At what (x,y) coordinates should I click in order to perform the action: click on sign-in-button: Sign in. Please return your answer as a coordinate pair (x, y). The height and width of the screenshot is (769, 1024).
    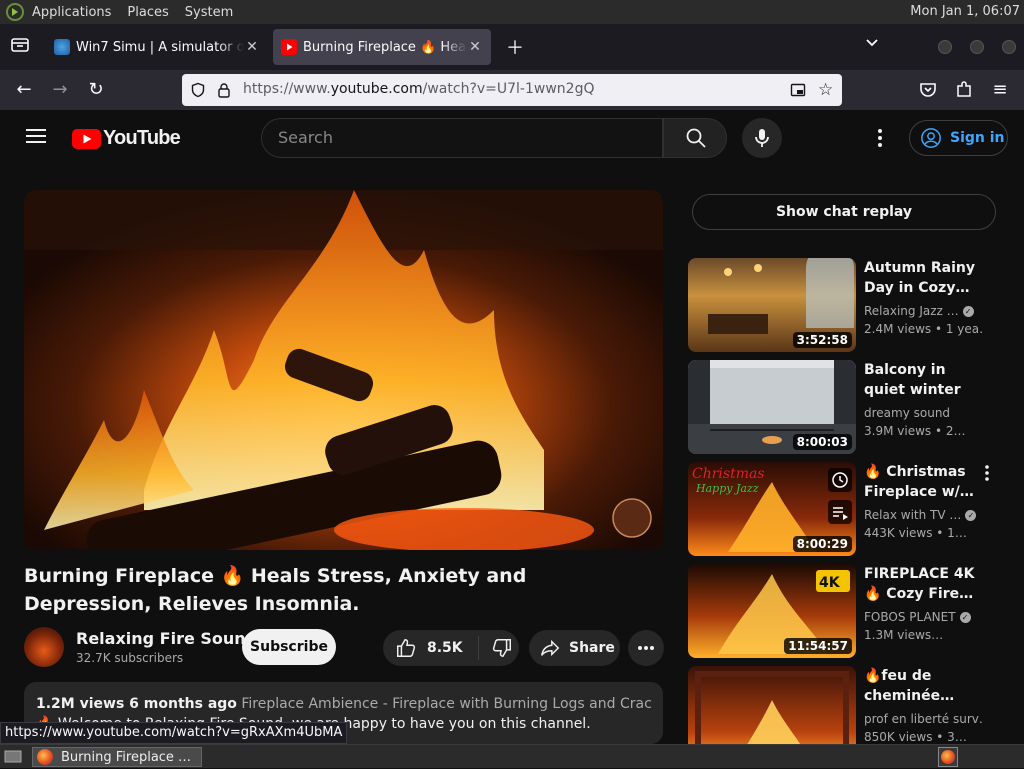
    Looking at the image, I should click on (958, 138).